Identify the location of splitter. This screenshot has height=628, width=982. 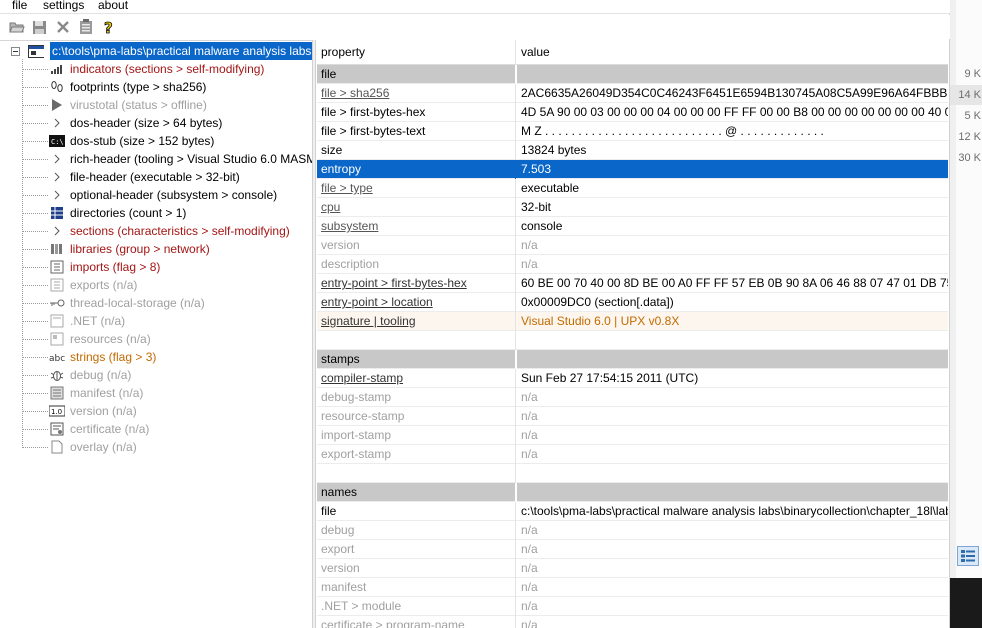
(314, 334).